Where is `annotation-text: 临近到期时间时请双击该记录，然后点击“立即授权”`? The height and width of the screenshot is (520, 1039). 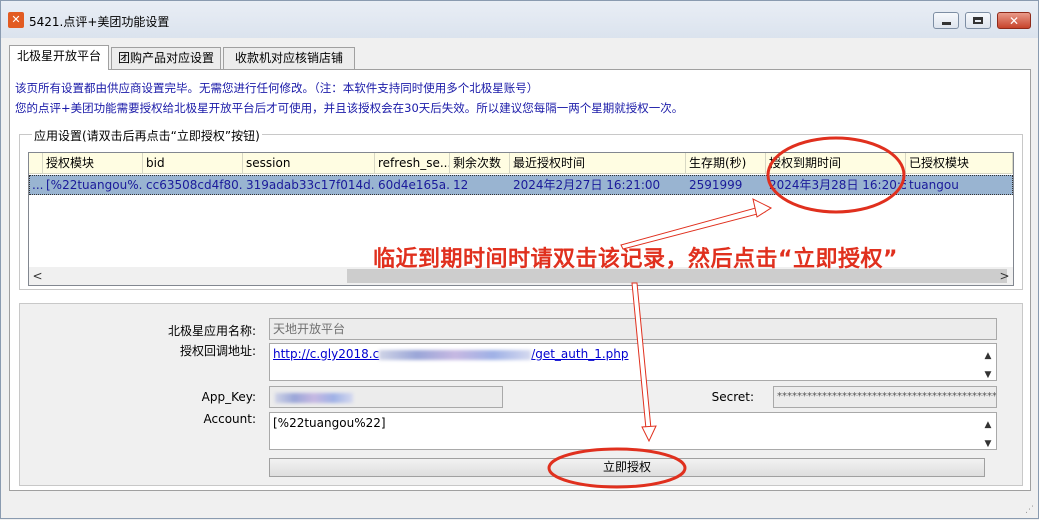
annotation-text: 临近到期时间时请双击该记录，然后点击“立即授权” is located at coordinates (635, 259).